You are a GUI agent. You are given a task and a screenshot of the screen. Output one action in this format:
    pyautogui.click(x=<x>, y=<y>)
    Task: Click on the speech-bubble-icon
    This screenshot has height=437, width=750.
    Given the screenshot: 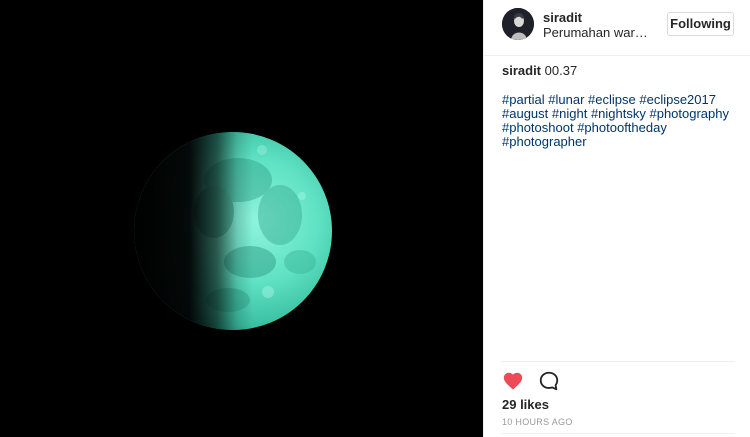 What is the action you would take?
    pyautogui.click(x=549, y=381)
    